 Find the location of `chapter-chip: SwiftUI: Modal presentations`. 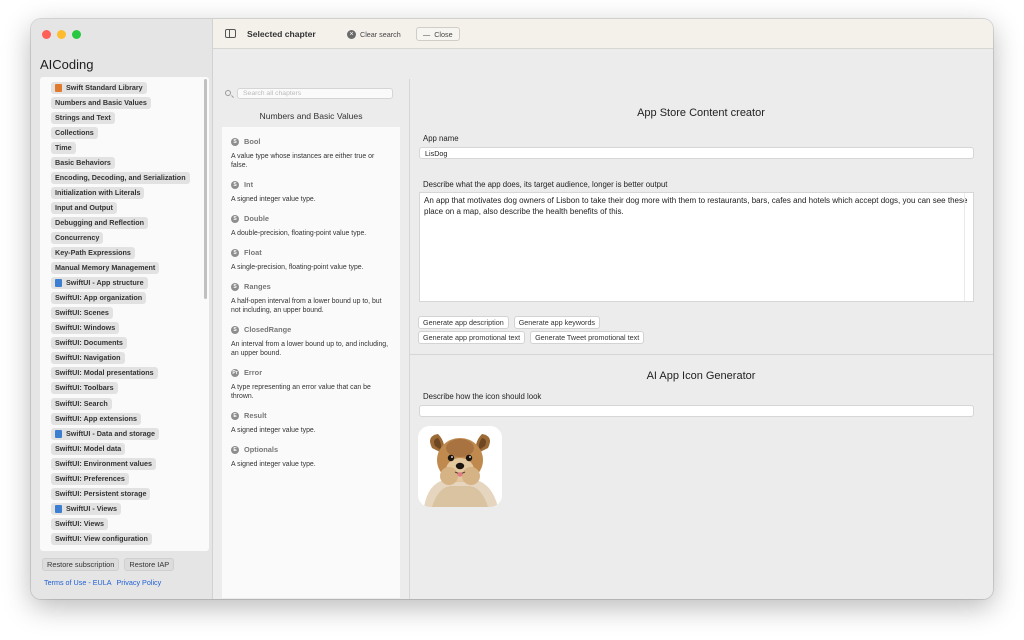

chapter-chip: SwiftUI: Modal presentations is located at coordinates (104, 373).